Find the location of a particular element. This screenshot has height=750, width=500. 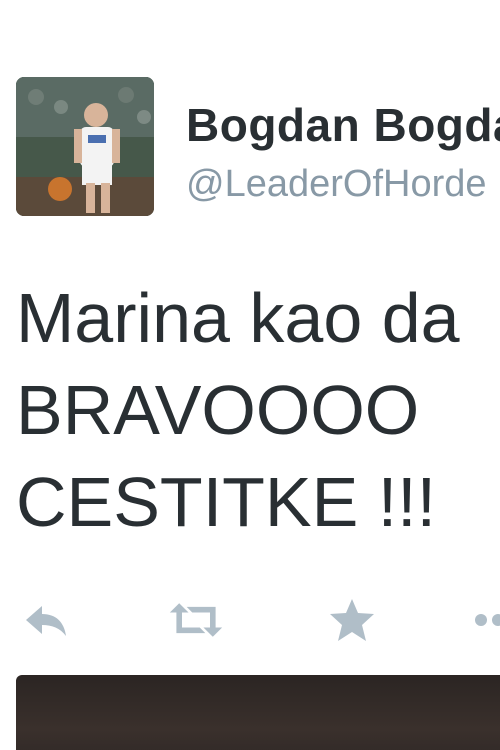

tweet-actions is located at coordinates (250, 620).